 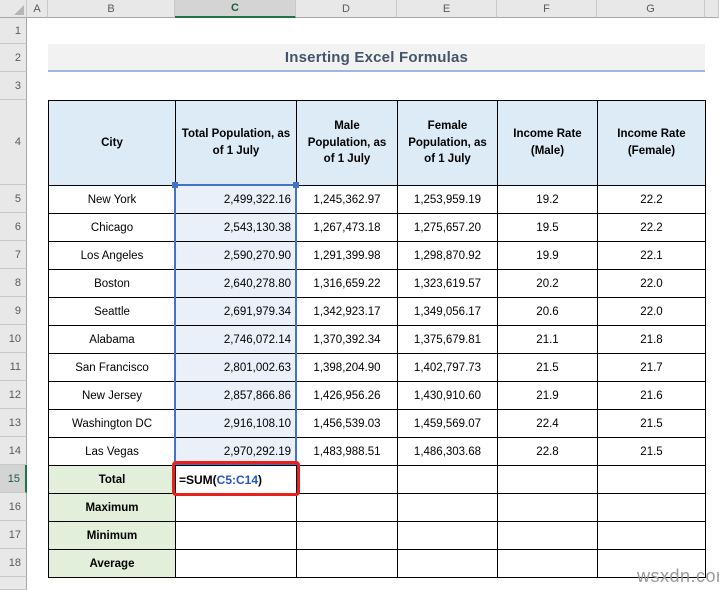 I want to click on value-cell: 1,275,657.20, so click(x=448, y=228).